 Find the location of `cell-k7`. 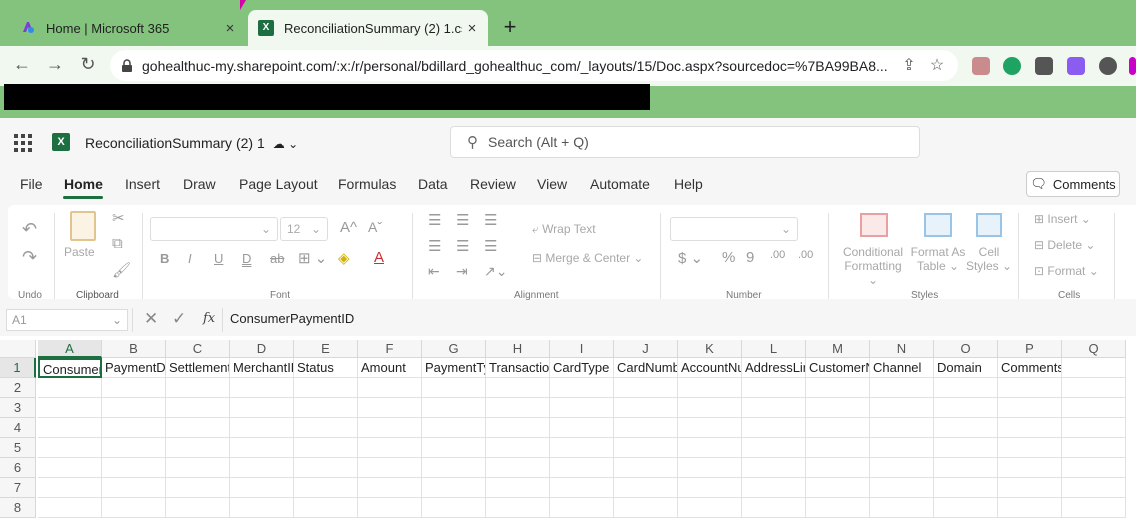

cell-k7 is located at coordinates (710, 488).